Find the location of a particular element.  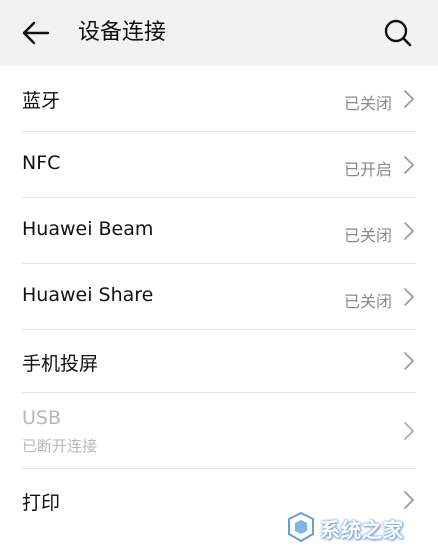

row-label: 手机投屏 is located at coordinates (60, 364).